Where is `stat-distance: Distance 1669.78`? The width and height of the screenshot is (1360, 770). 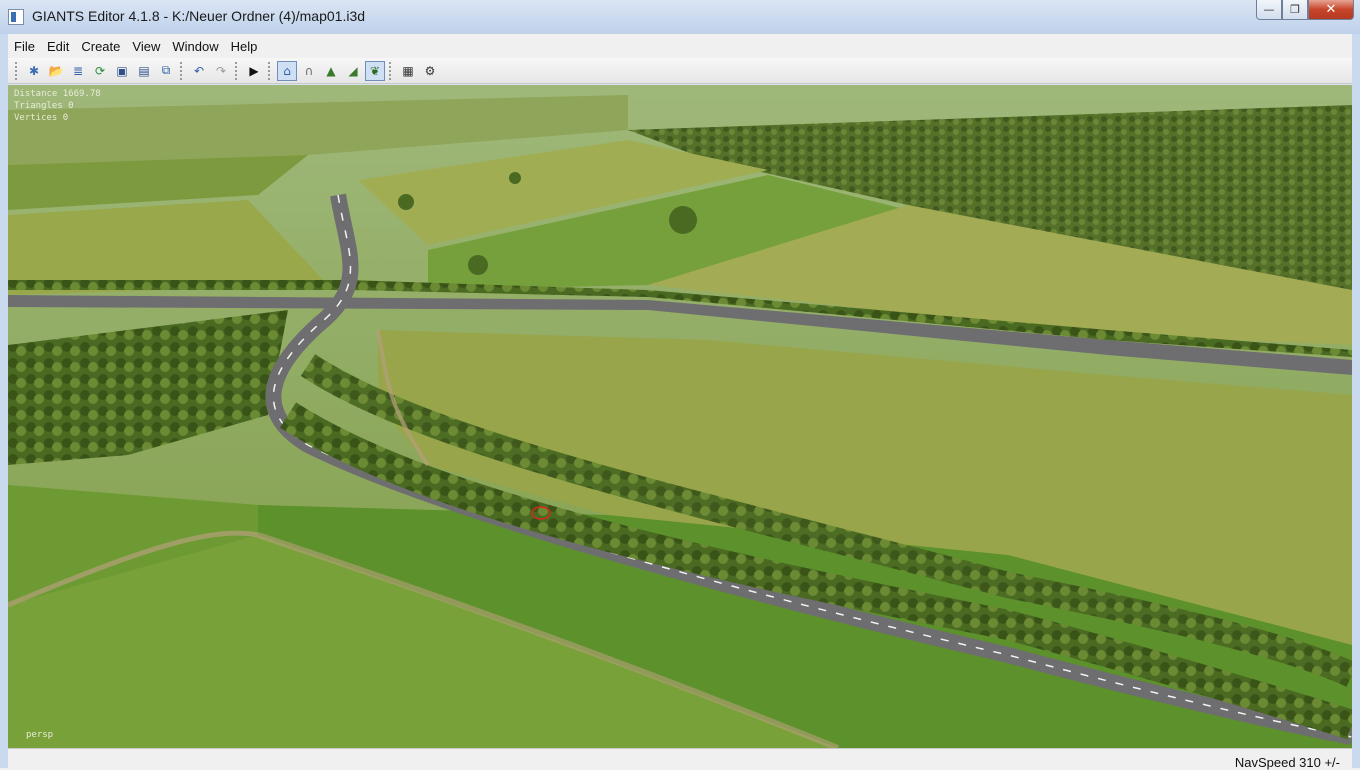
stat-distance: Distance 1669.78 is located at coordinates (57, 94).